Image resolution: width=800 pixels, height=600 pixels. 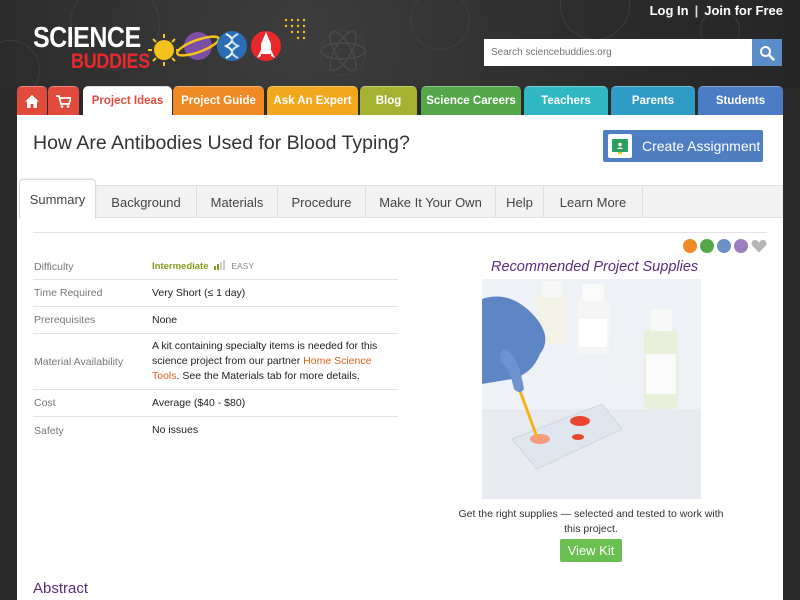 I want to click on prerequisites-label: Prerequisites, so click(x=65, y=320).